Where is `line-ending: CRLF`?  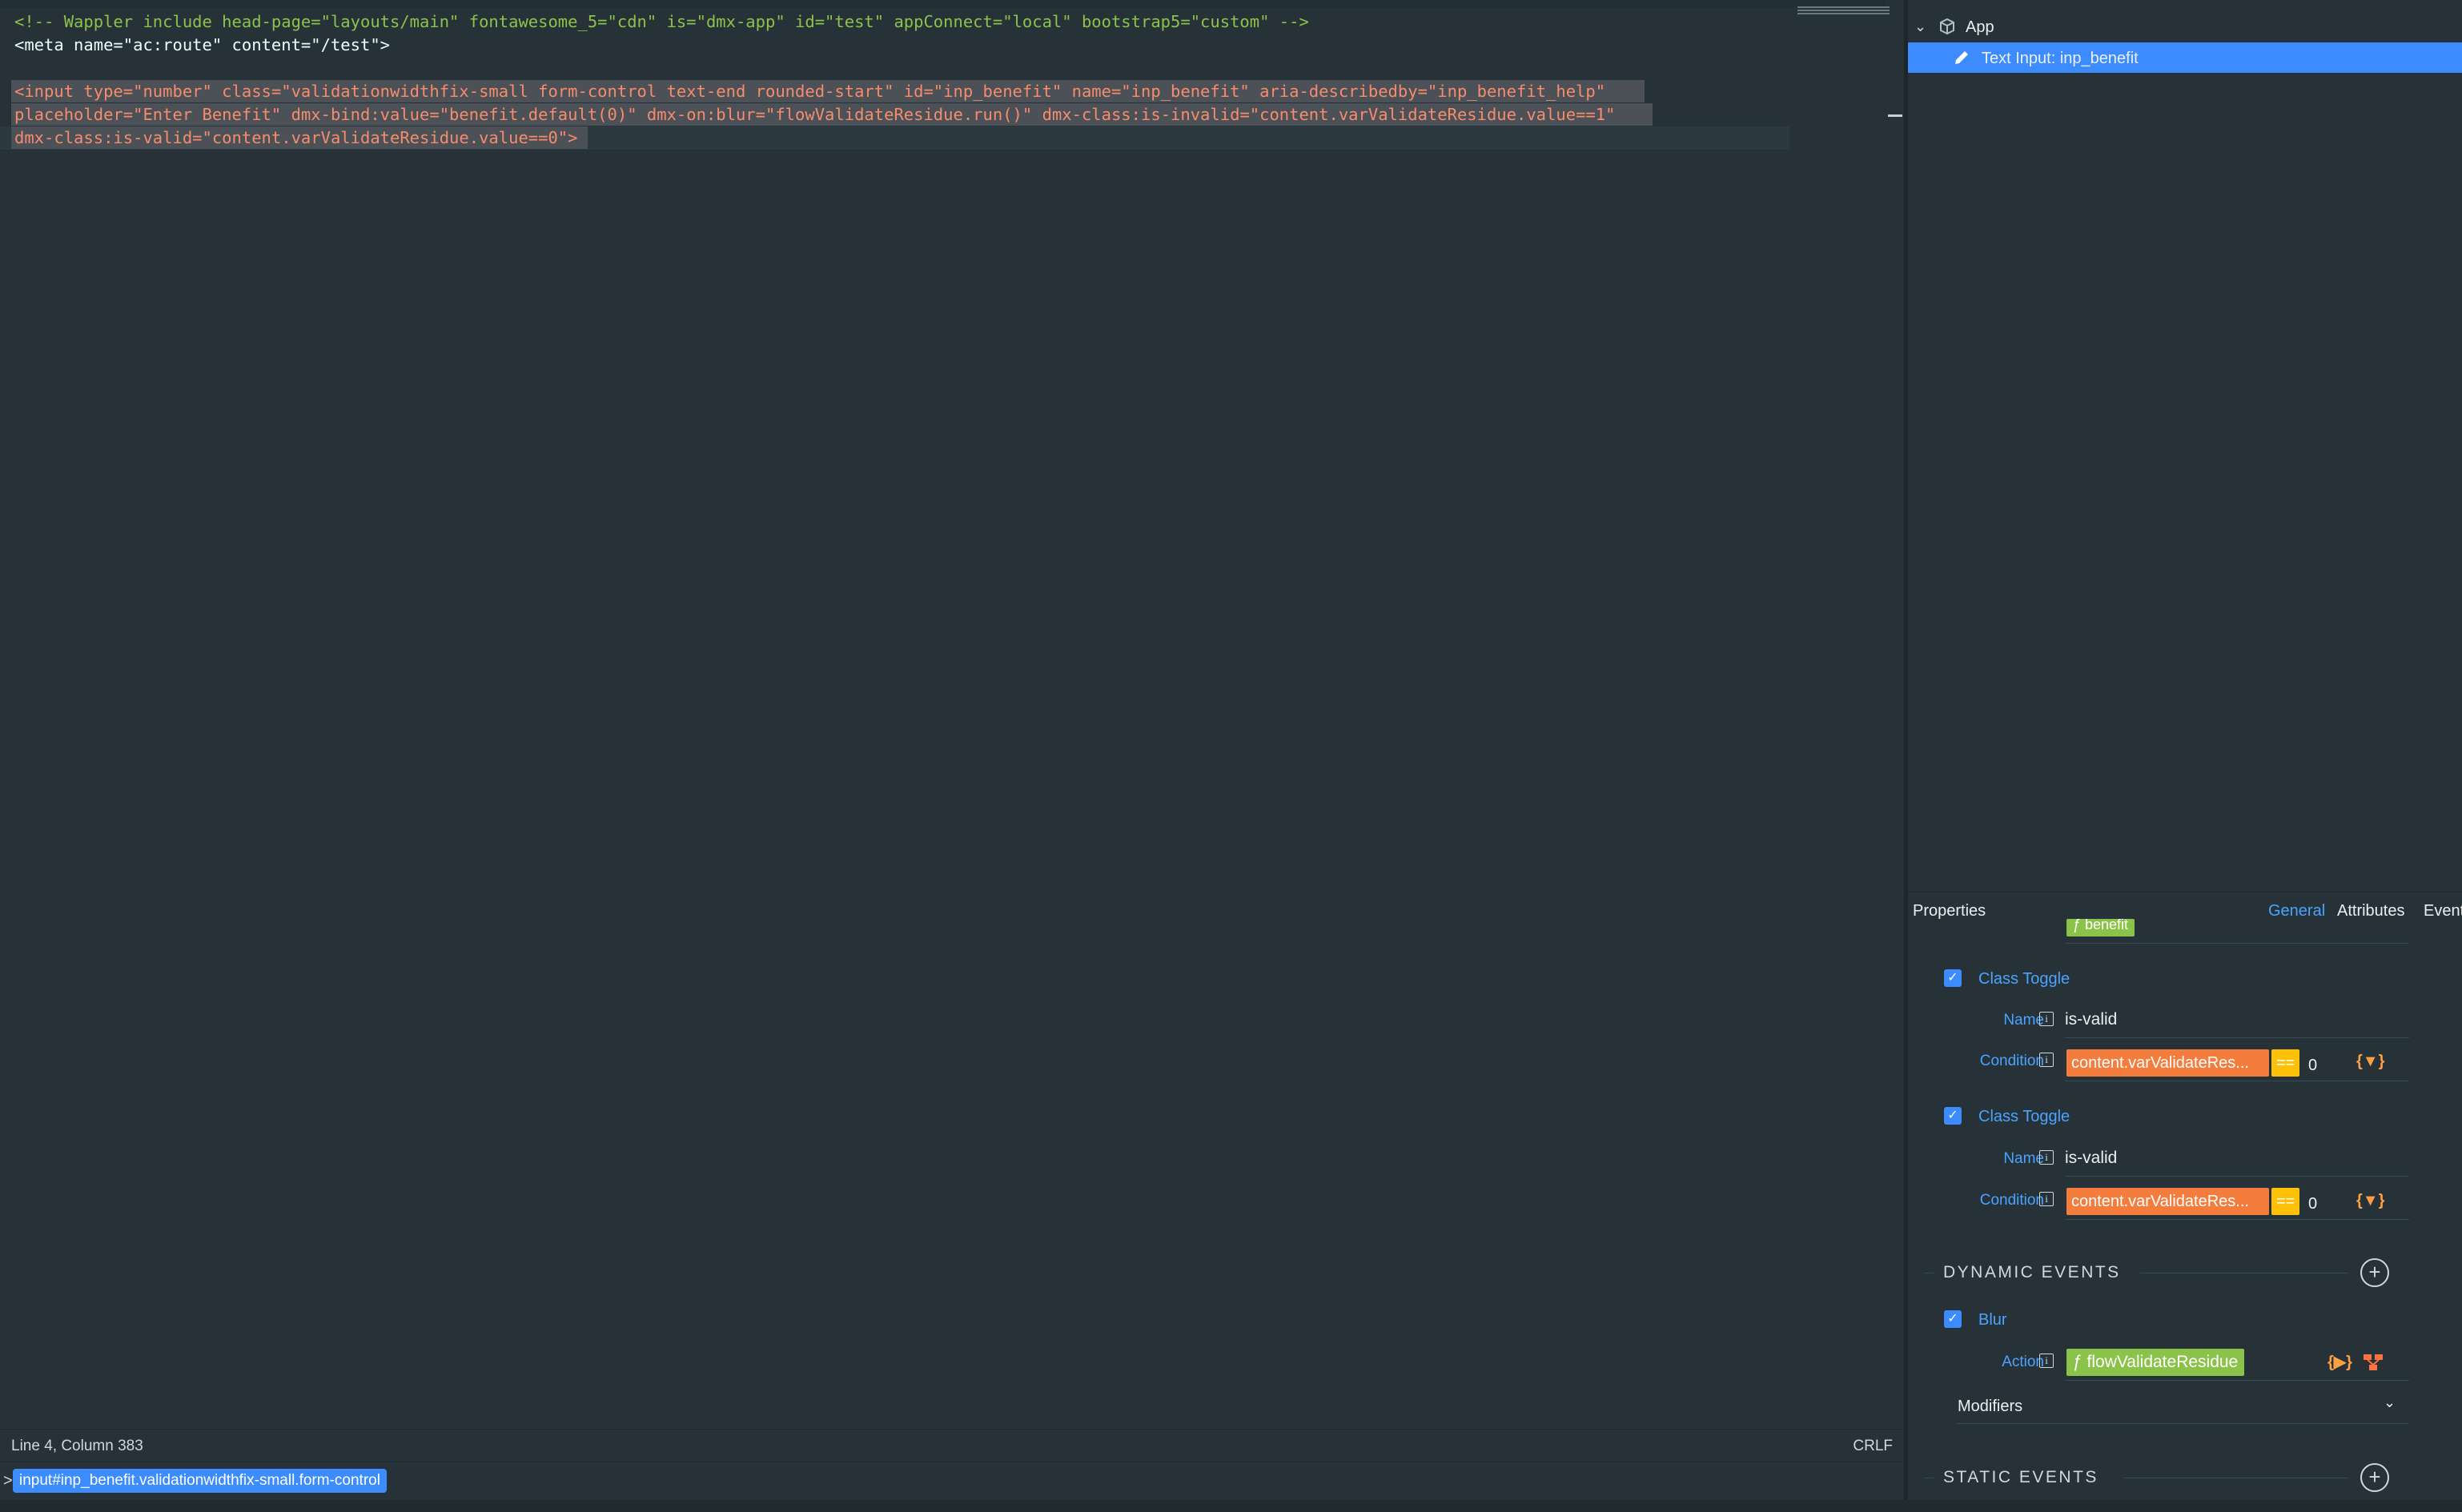
line-ending: CRLF is located at coordinates (1873, 1446).